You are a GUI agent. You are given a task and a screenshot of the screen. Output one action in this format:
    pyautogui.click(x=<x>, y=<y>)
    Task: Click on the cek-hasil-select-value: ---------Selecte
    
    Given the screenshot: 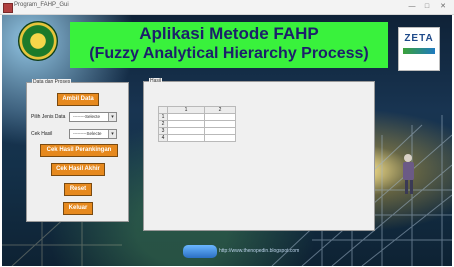 What is the action you would take?
    pyautogui.click(x=87, y=133)
    